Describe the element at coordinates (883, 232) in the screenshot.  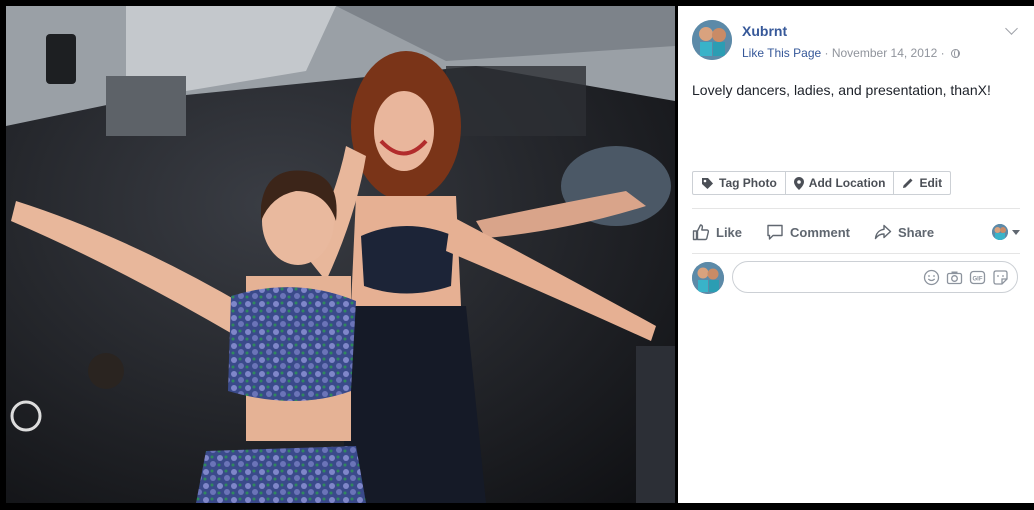
I see `share-arrow-icon` at that location.